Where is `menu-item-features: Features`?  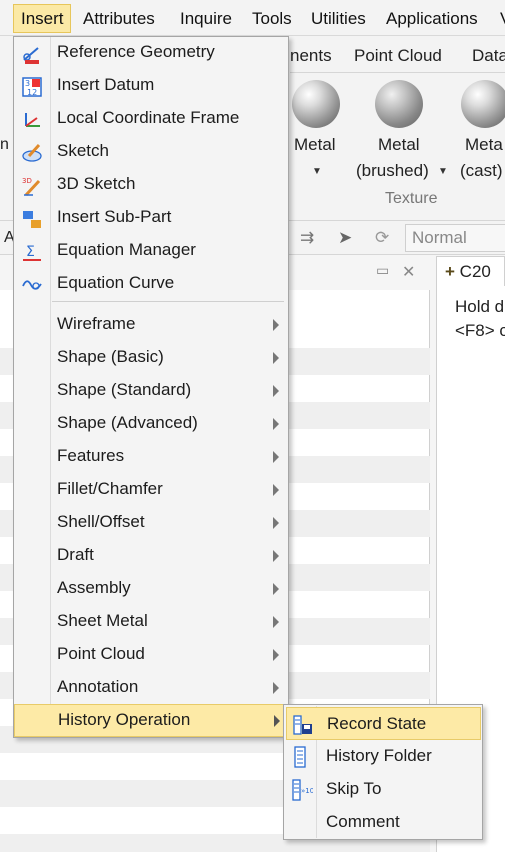
menu-item-features: Features is located at coordinates (151, 457).